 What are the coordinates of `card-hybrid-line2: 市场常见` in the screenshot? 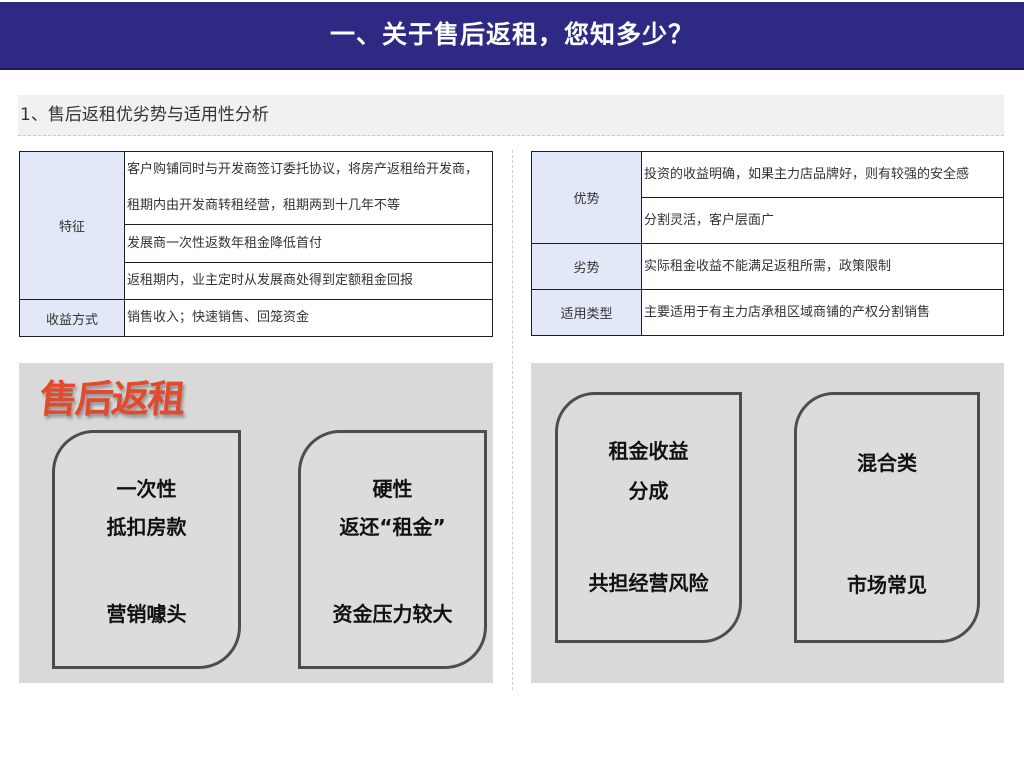 It's located at (887, 585).